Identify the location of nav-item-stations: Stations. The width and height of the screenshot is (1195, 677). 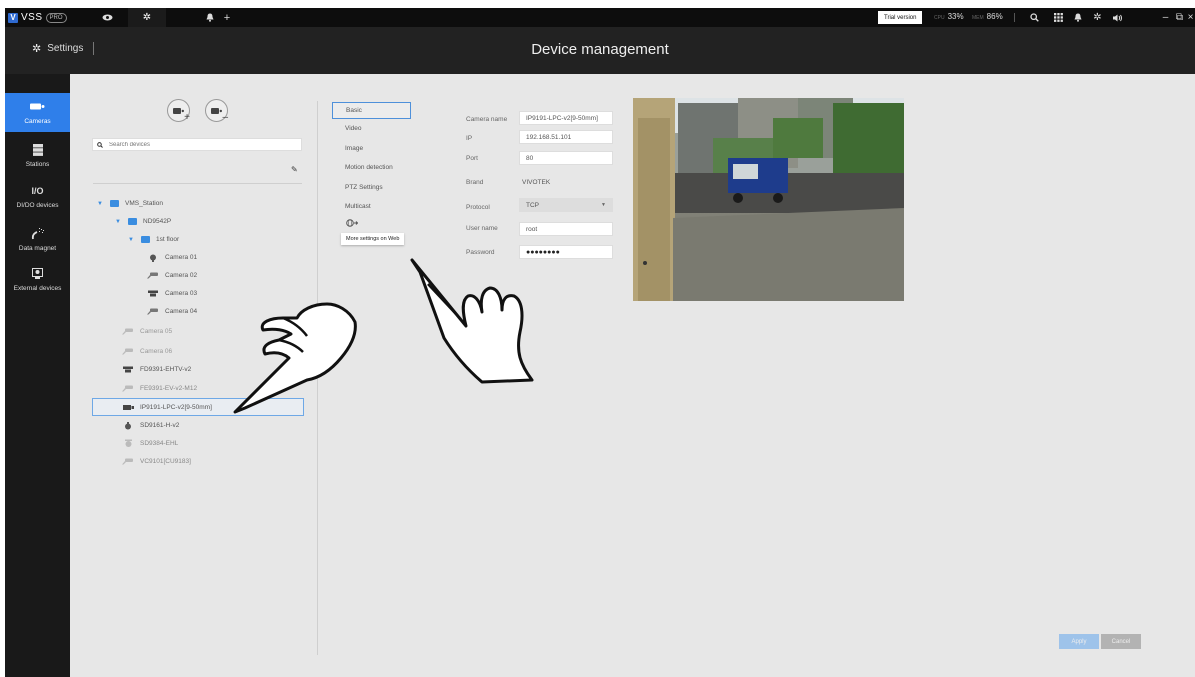
(37, 155).